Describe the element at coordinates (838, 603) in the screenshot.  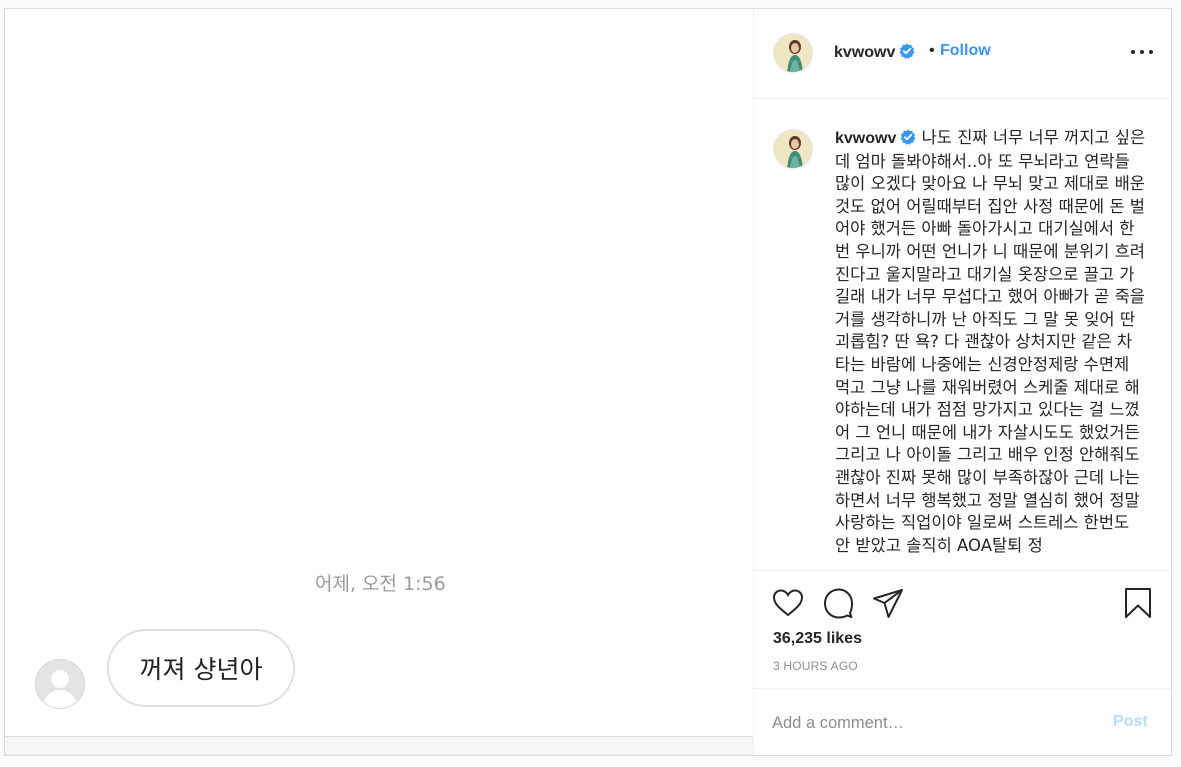
I see `comment-icon` at that location.